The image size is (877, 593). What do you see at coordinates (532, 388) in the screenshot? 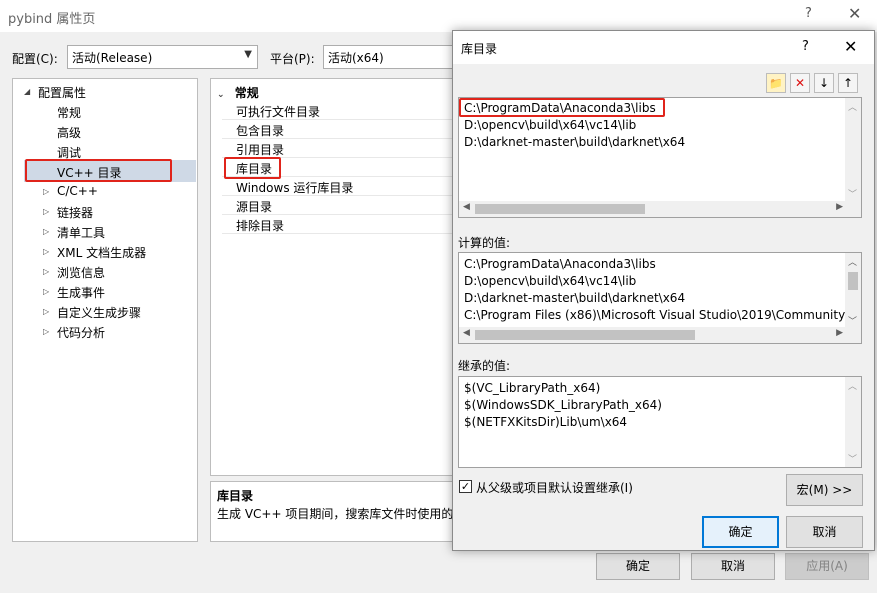
I see `inherited-value-line: $(VC_LibraryPath_x64)` at bounding box center [532, 388].